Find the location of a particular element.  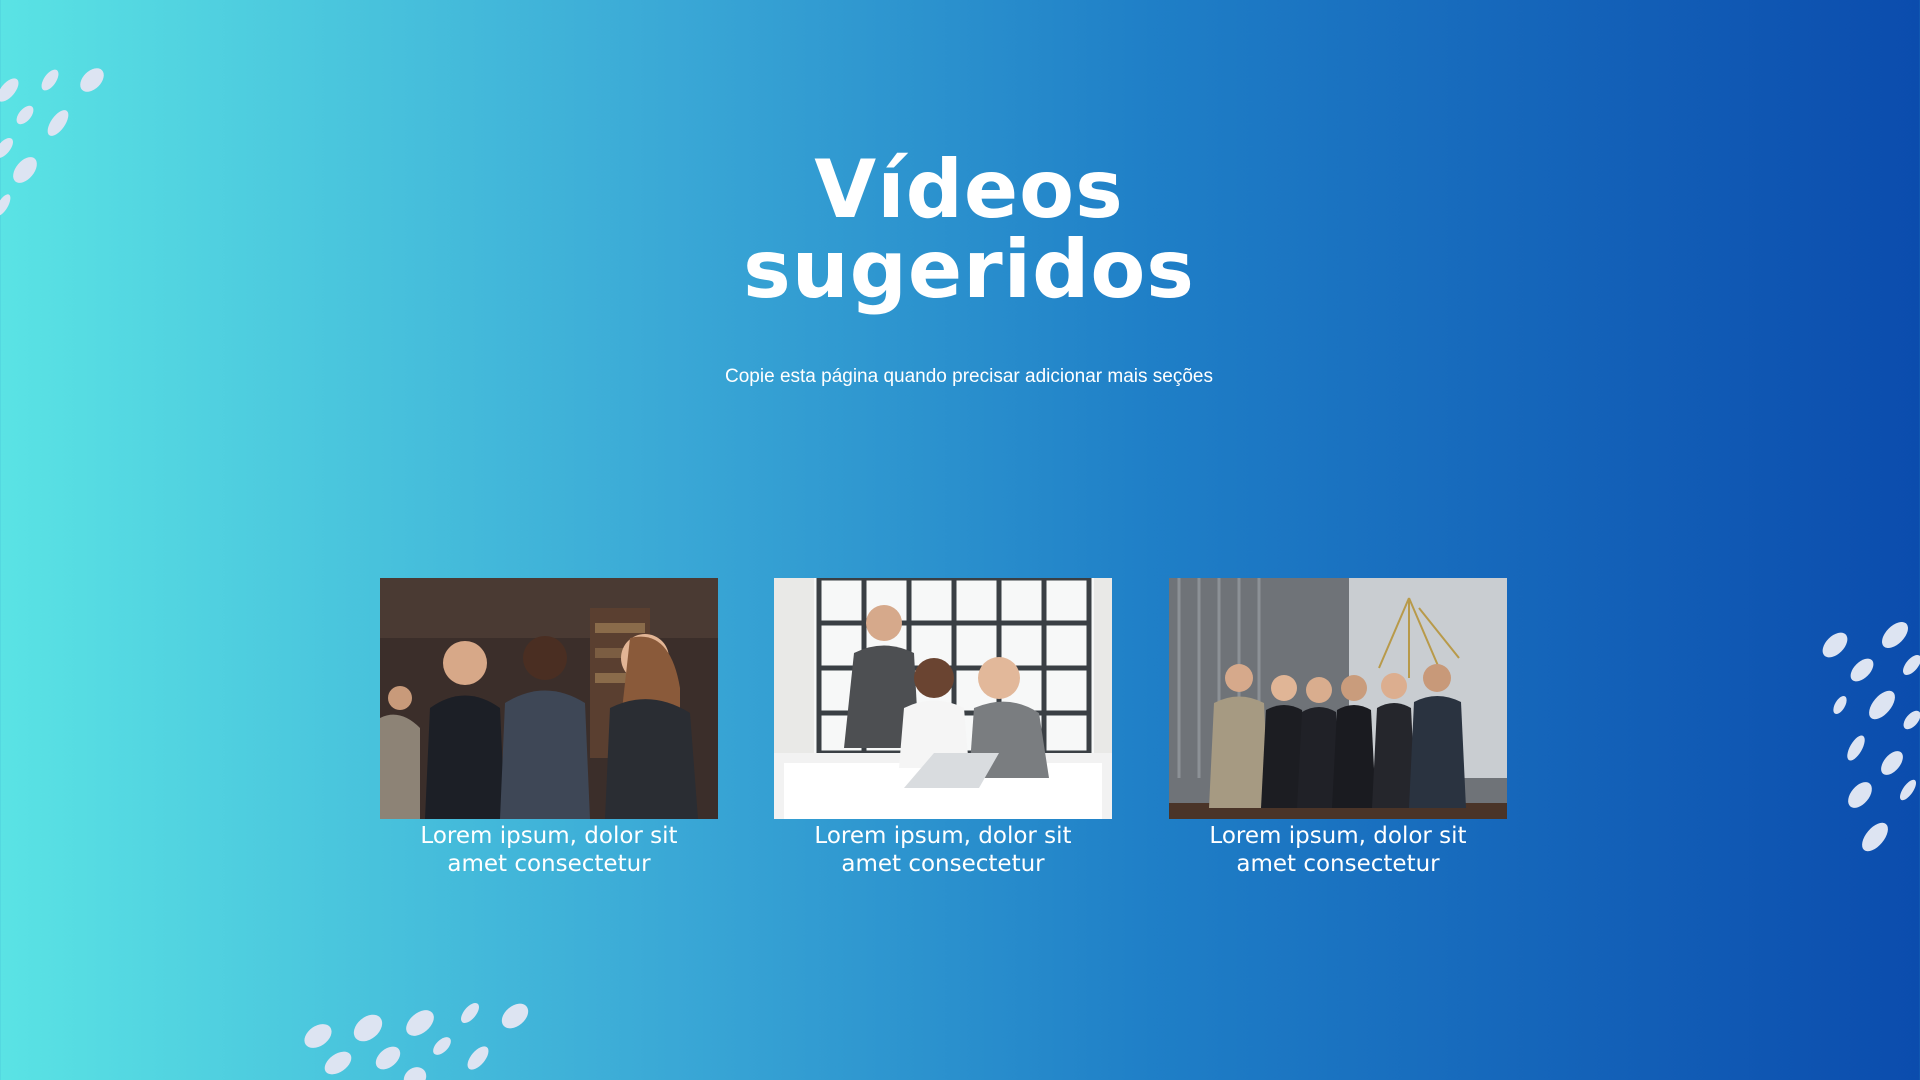

video-card-2: Lorem ipsum, dolor sit amet consectetur is located at coordinates (943, 728).